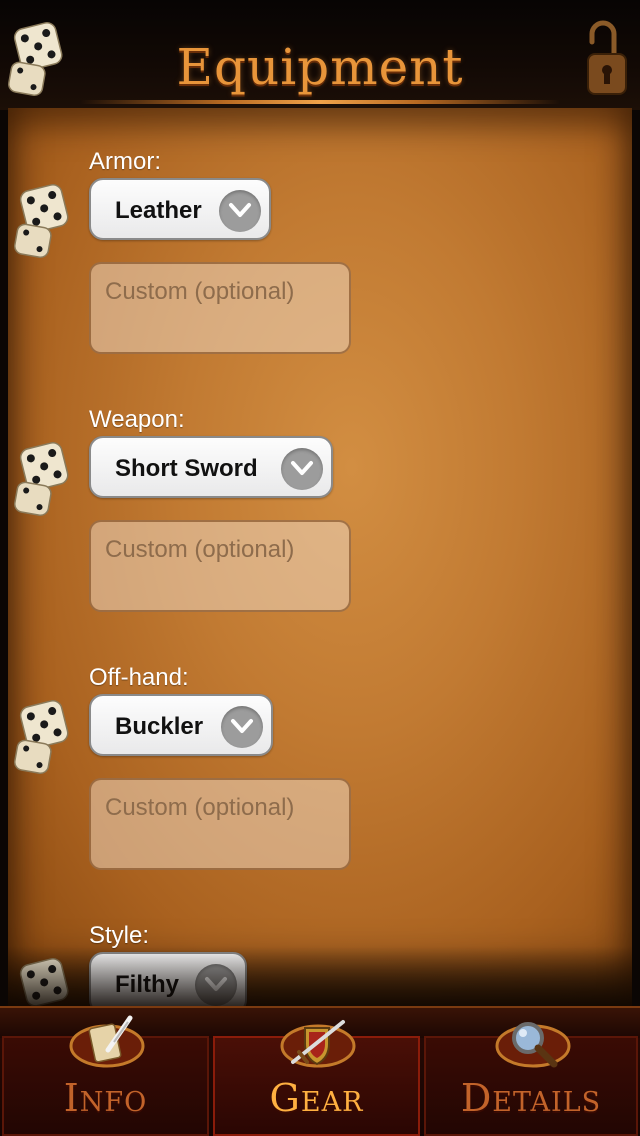 The height and width of the screenshot is (1136, 640). I want to click on tab-bar: Info Gear Details, so click(320, 1071).